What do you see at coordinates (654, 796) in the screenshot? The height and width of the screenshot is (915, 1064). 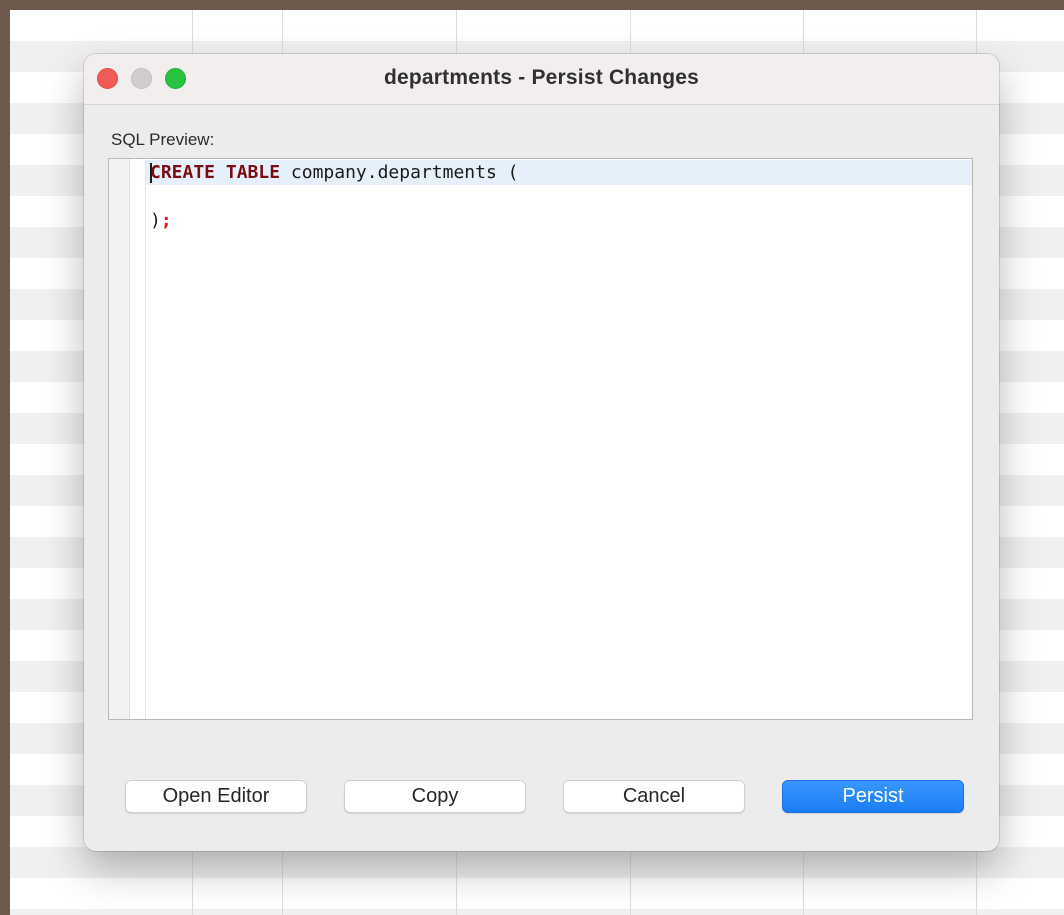 I see `cancel-button: Cancel` at bounding box center [654, 796].